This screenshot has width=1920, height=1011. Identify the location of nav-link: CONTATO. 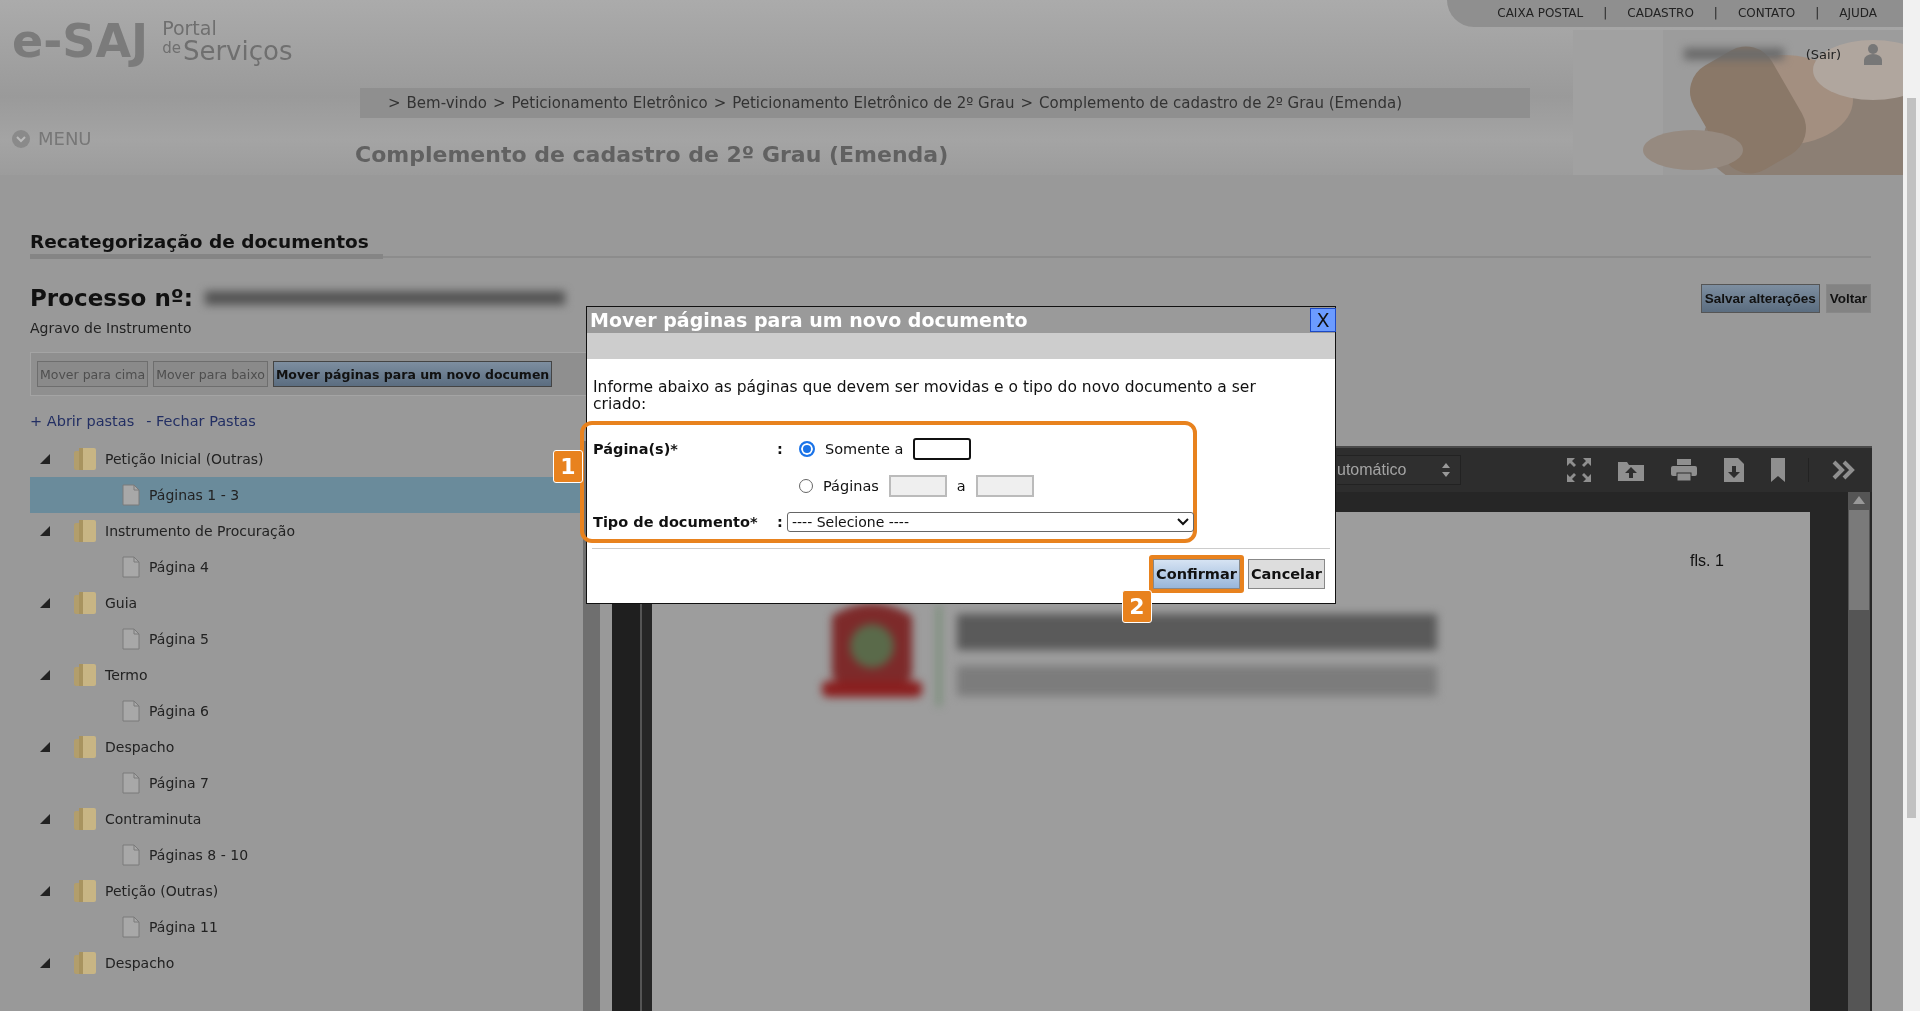
(1766, 13).